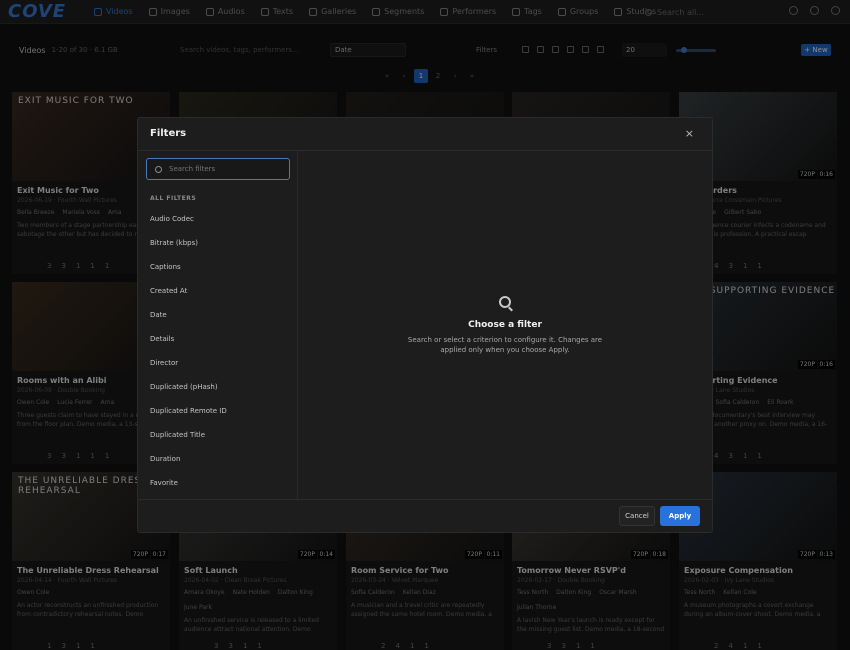 Image resolution: width=850 pixels, height=650 pixels. I want to click on filter-option: Duplicated Remote ID, so click(217, 411).